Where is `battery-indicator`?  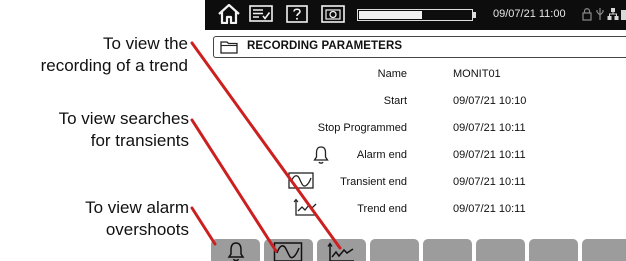
battery-indicator is located at coordinates (415, 15).